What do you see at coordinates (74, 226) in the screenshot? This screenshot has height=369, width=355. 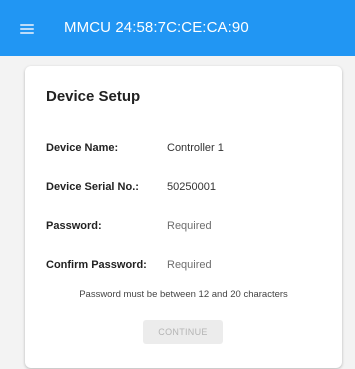 I see `password-label: Password:` at bounding box center [74, 226].